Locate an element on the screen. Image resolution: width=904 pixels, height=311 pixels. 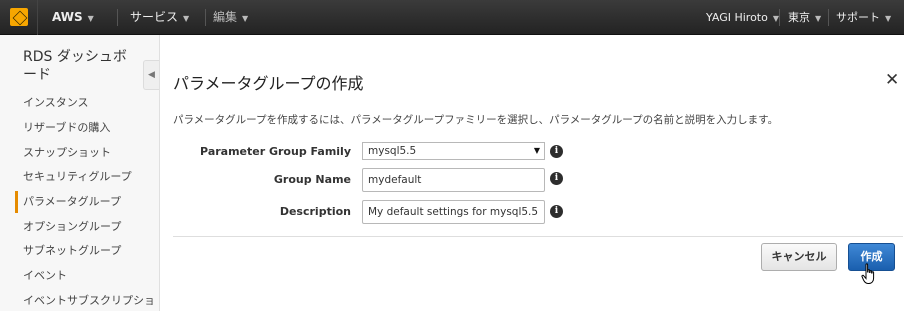
nav-aws-menu: AWS ▼ is located at coordinates (73, 17).